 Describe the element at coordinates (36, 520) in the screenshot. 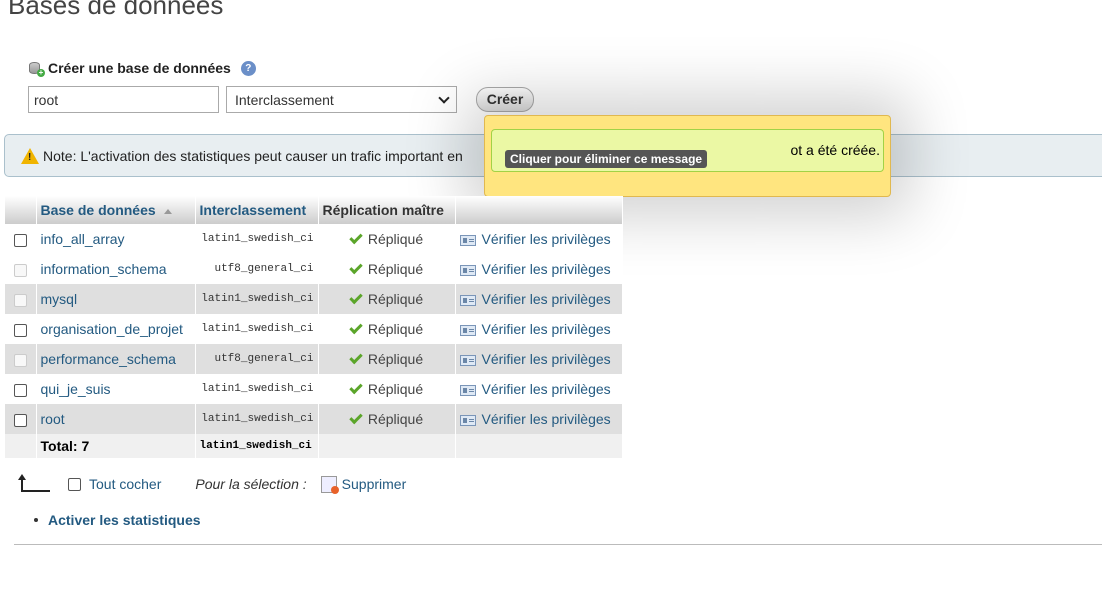

I see `bullet` at that location.